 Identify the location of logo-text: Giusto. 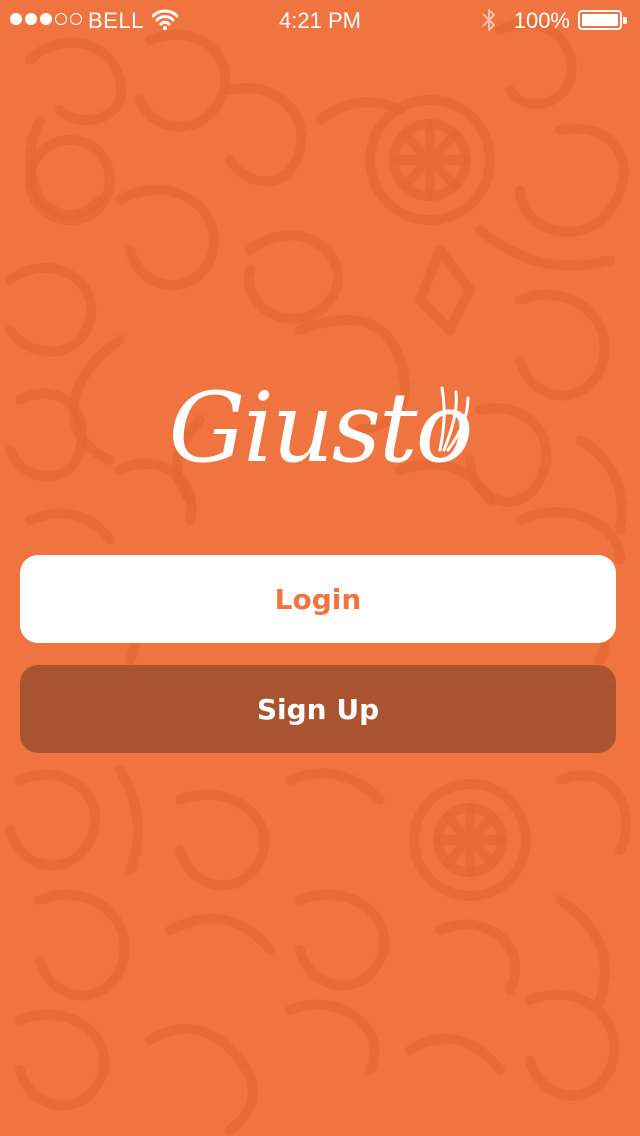
(321, 428).